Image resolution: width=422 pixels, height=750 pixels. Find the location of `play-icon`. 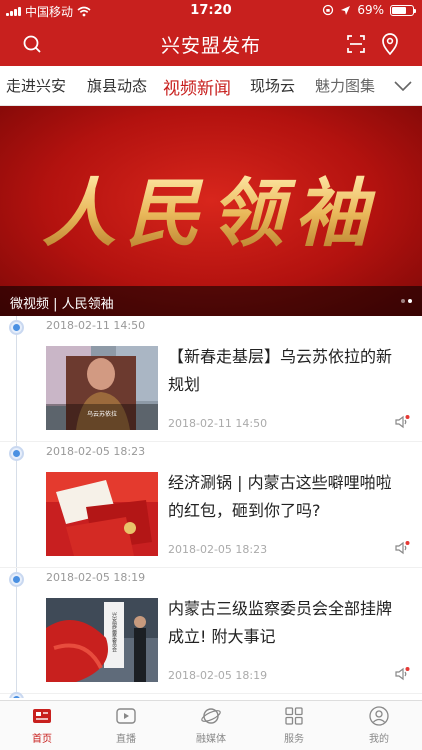

play-icon is located at coordinates (126, 716).